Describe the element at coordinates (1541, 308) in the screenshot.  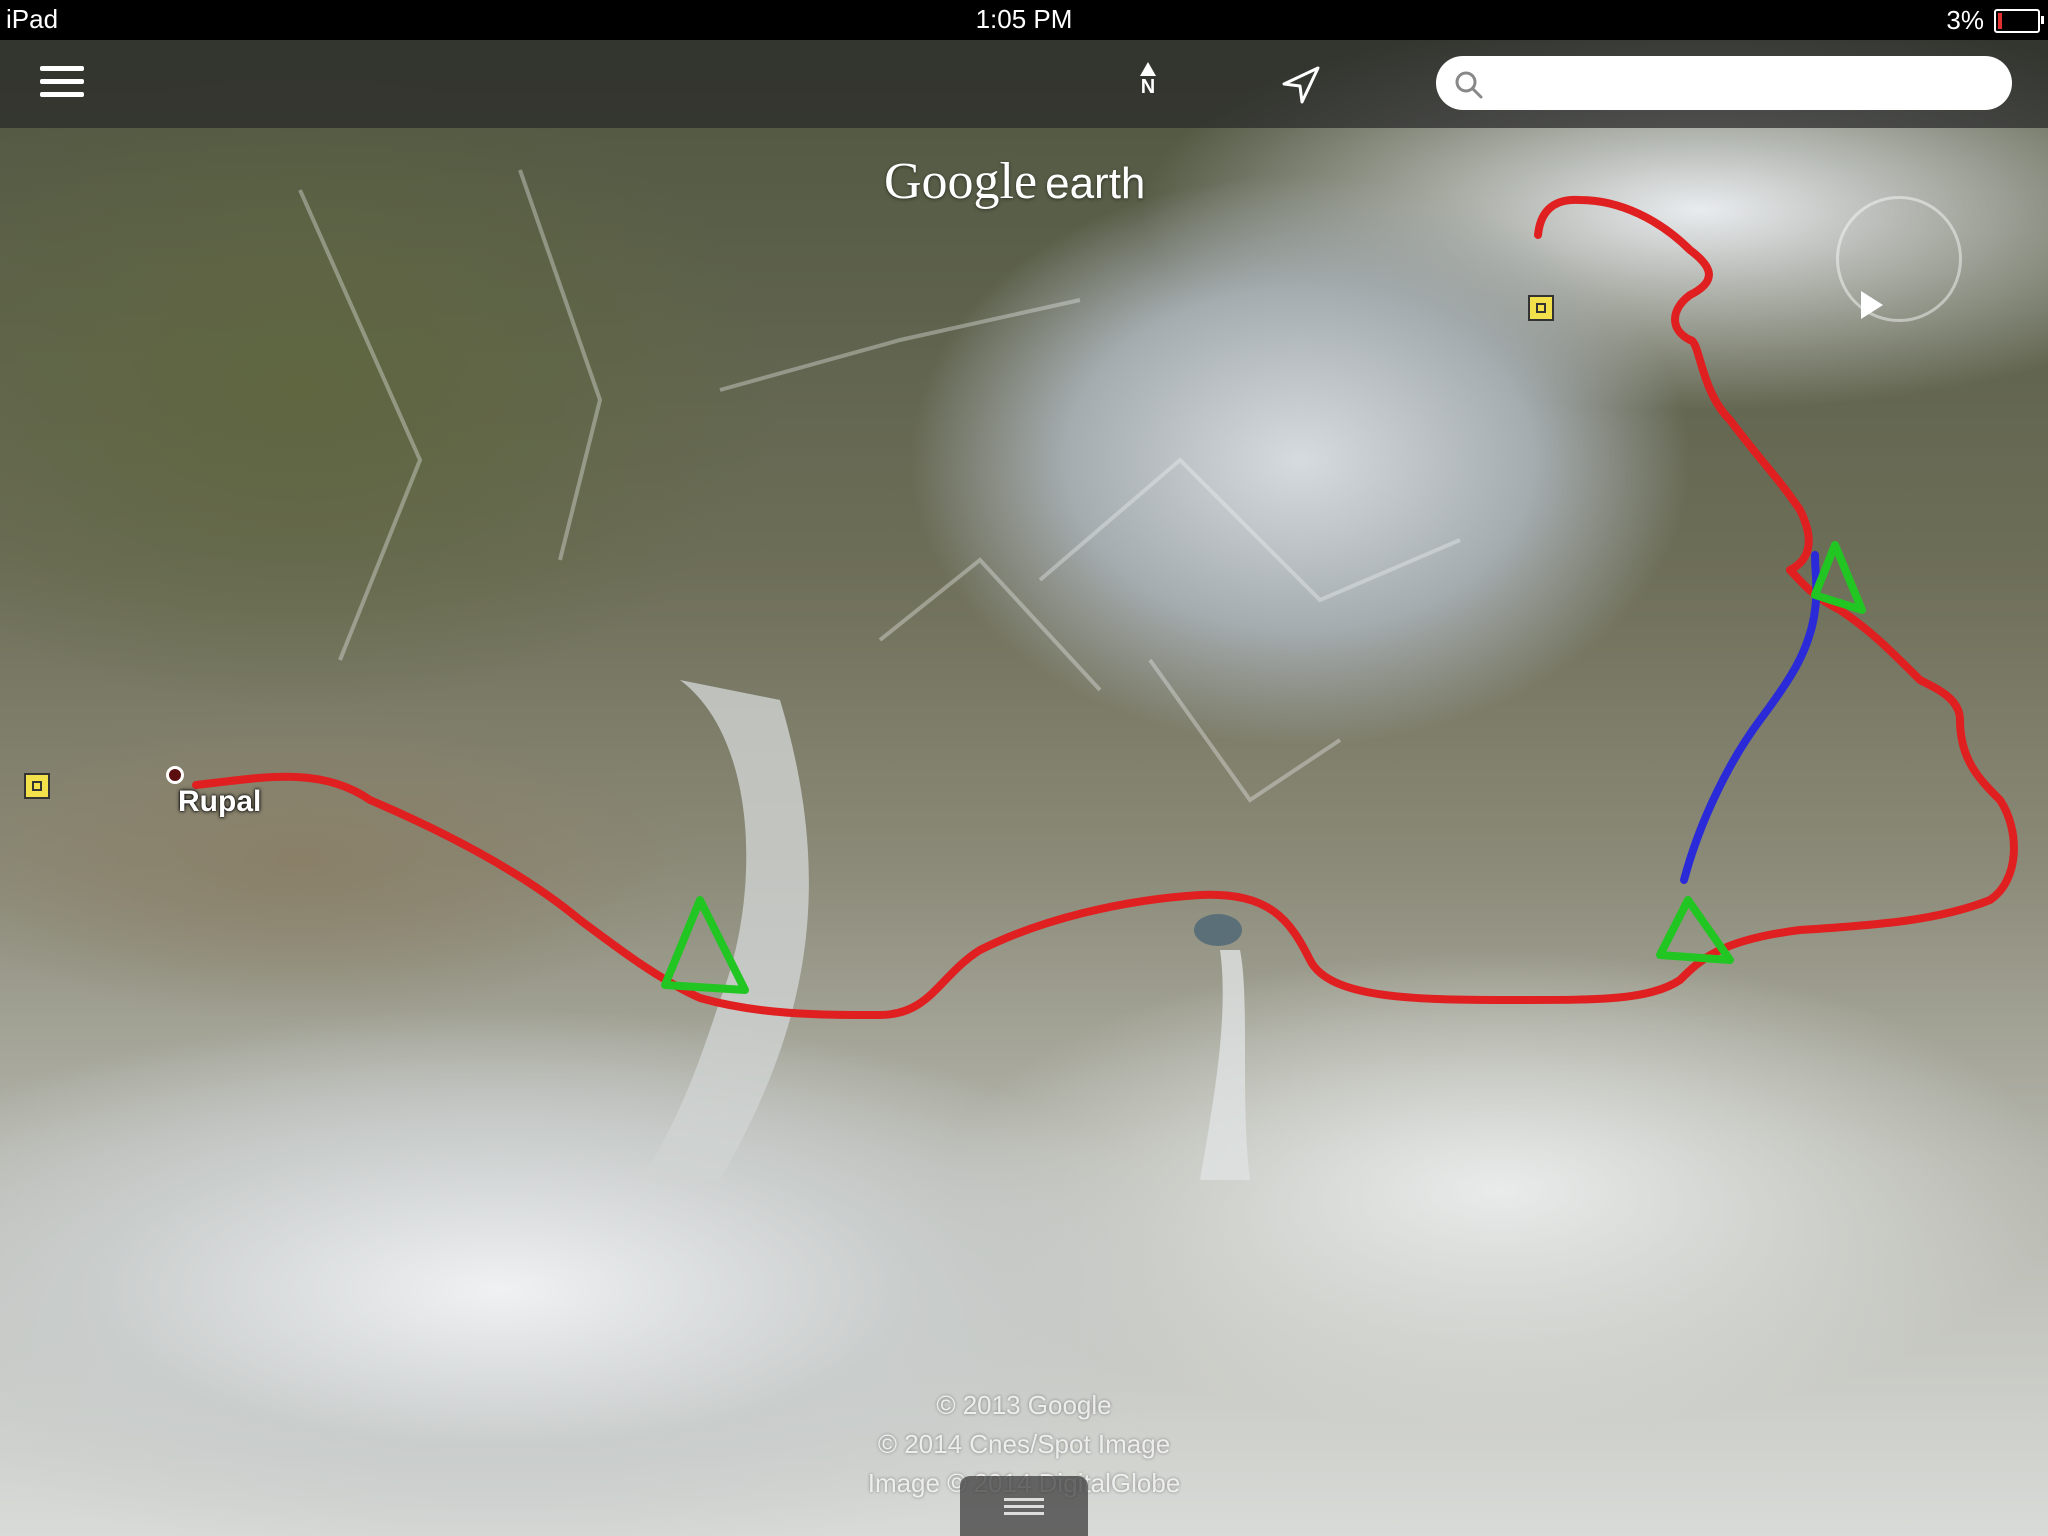
I see `placemark-icon-summit` at that location.